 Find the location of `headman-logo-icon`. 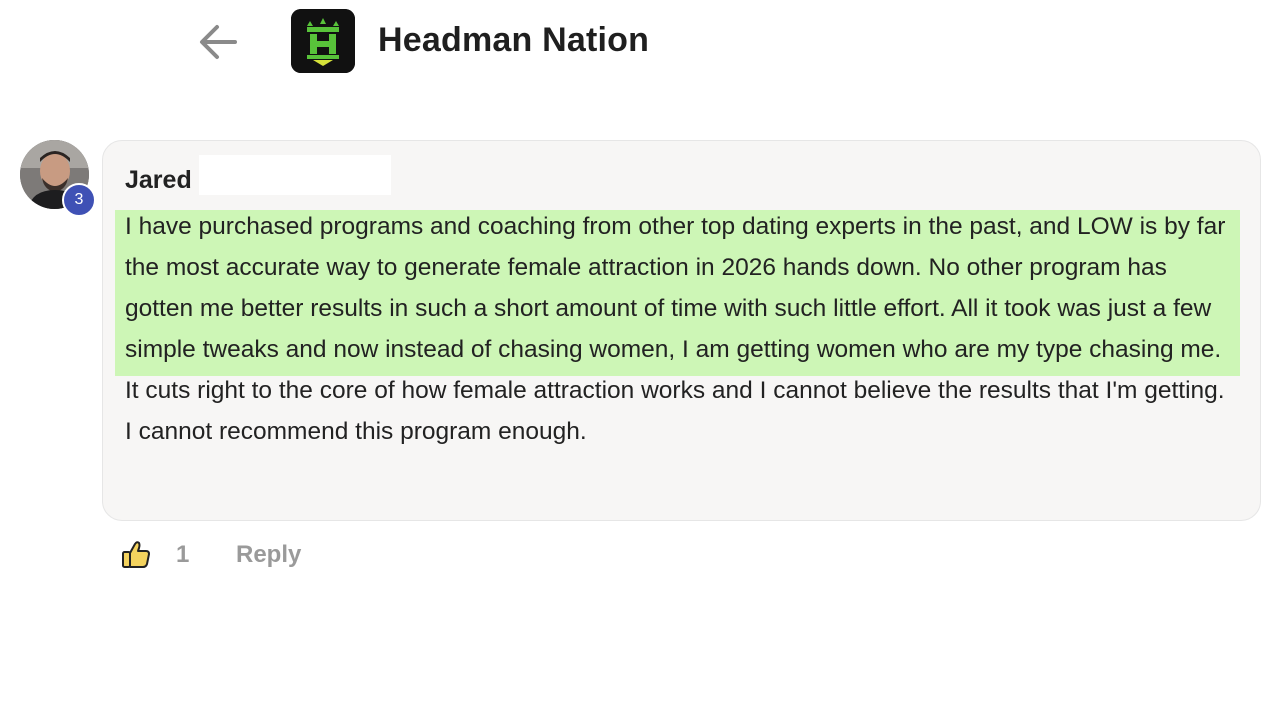

headman-logo-icon is located at coordinates (323, 41).